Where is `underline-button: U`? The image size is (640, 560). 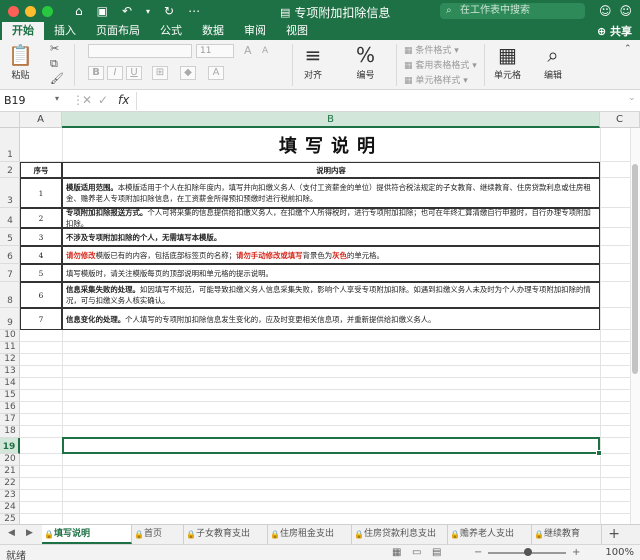
underline-button: U is located at coordinates (134, 73).